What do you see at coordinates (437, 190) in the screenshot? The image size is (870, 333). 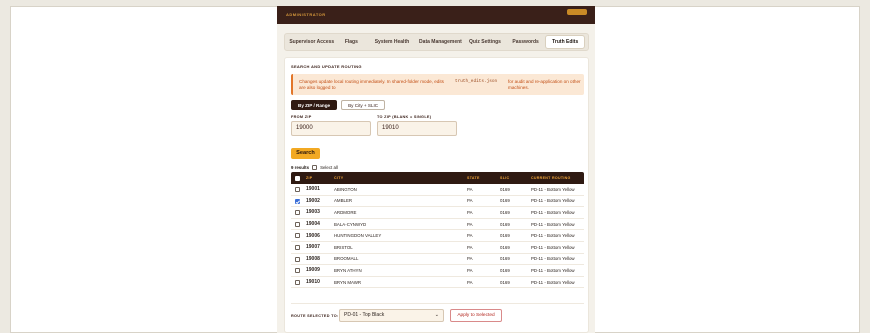 I see `table-row: 19001 ABINGTON PA 0169 PD-11 - Bottom Yellow` at bounding box center [437, 190].